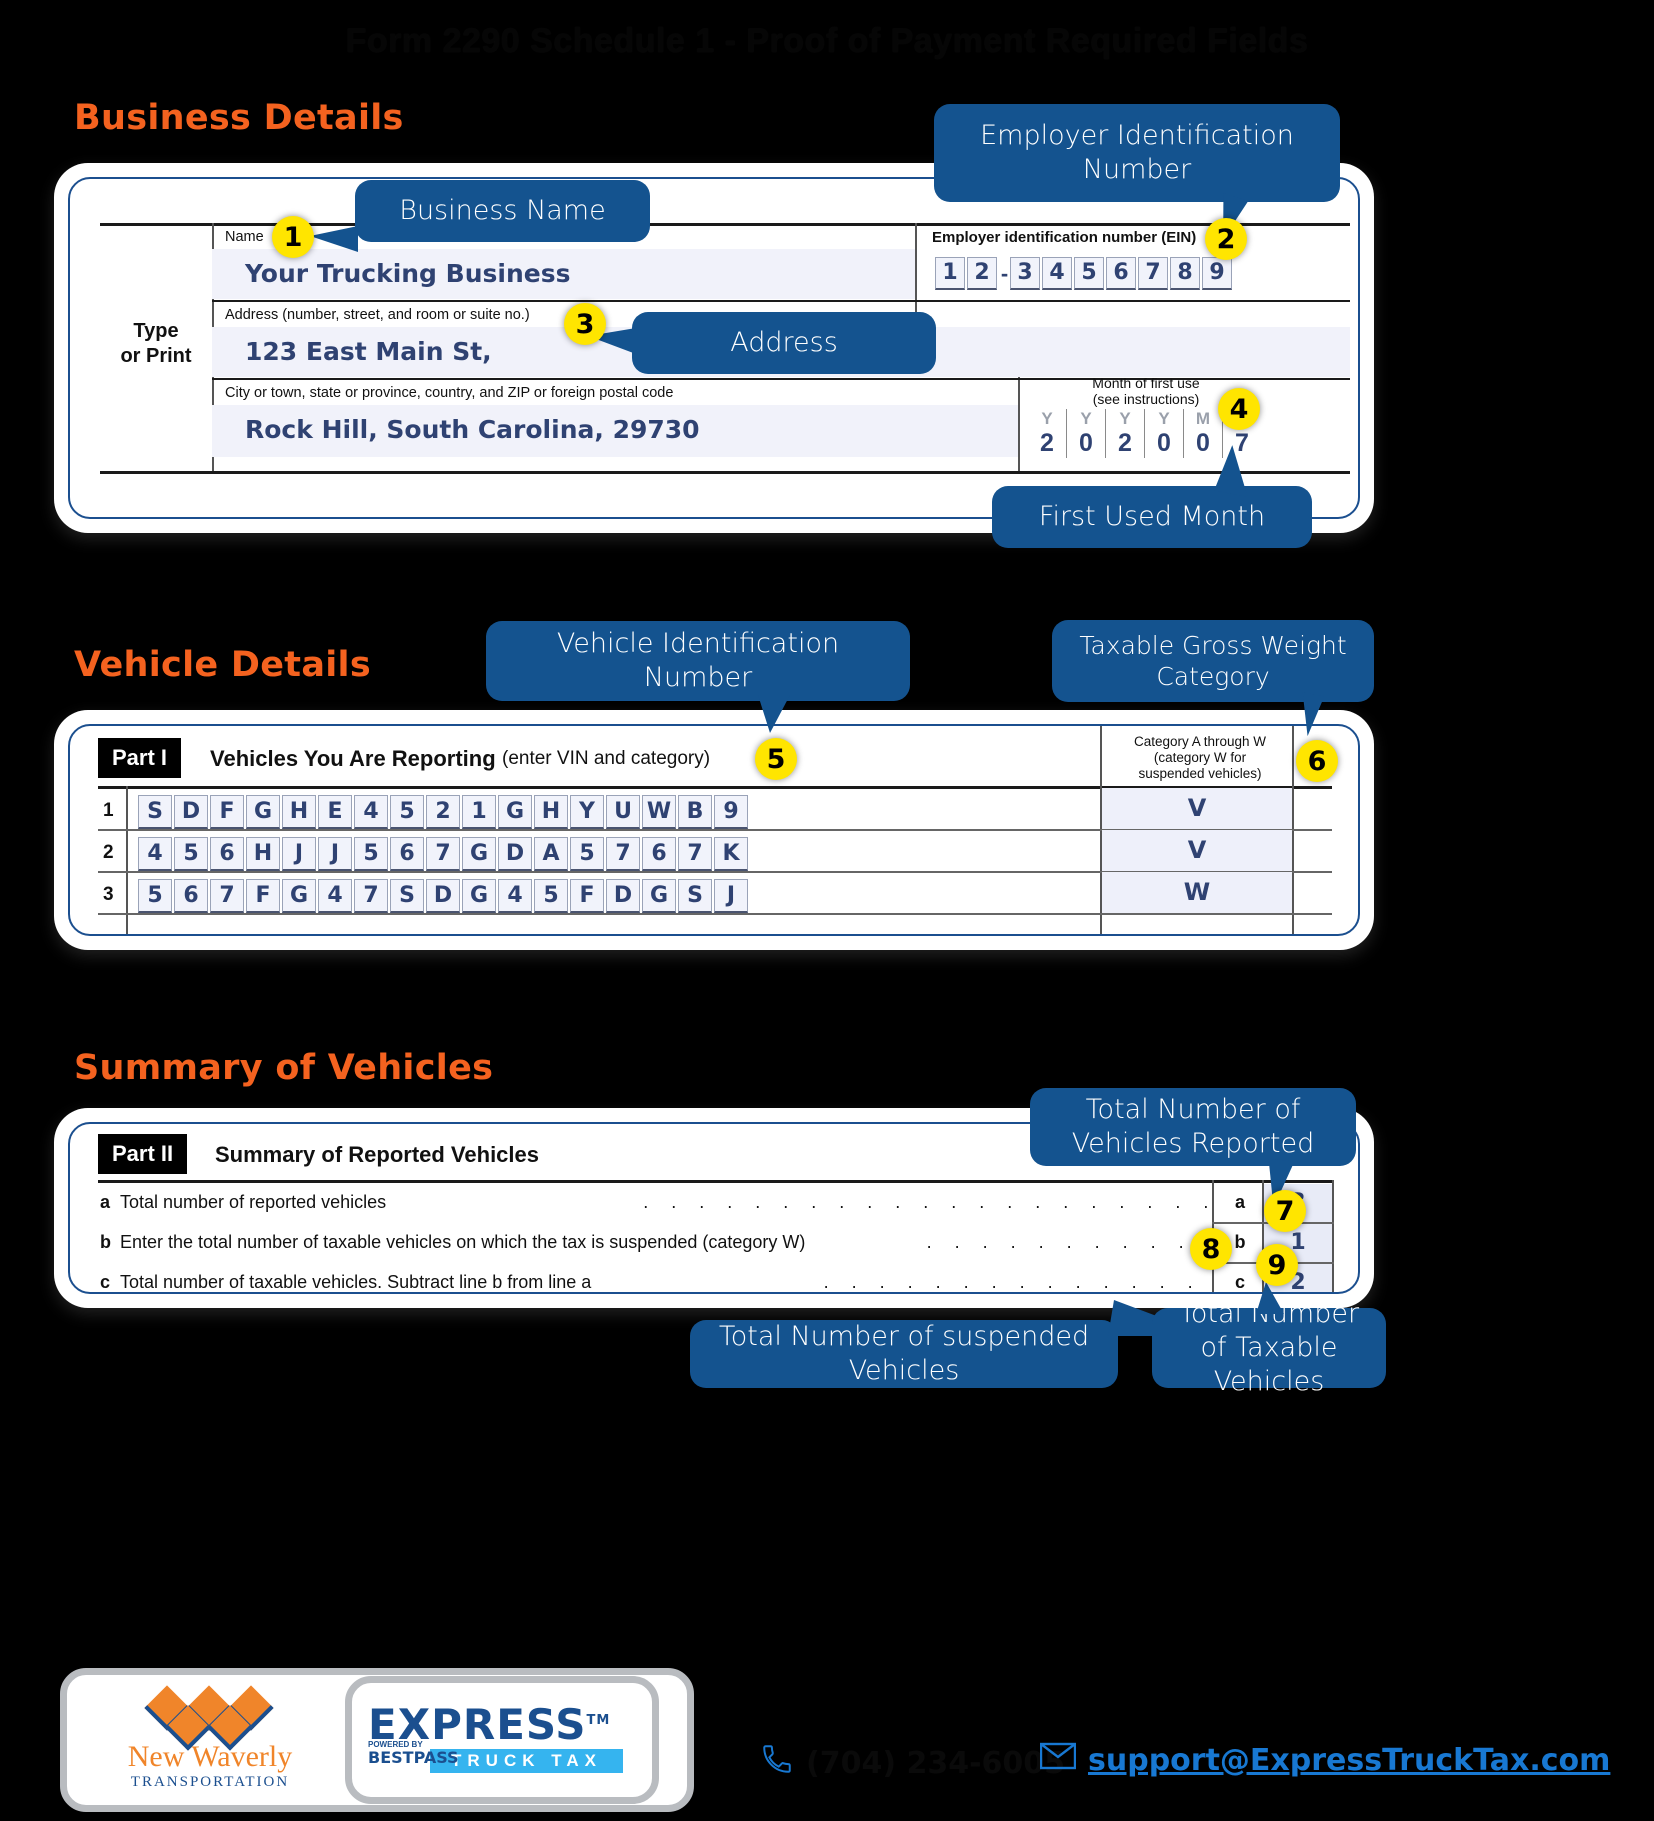  I want to click on ein-digit: 9, so click(1217, 273).